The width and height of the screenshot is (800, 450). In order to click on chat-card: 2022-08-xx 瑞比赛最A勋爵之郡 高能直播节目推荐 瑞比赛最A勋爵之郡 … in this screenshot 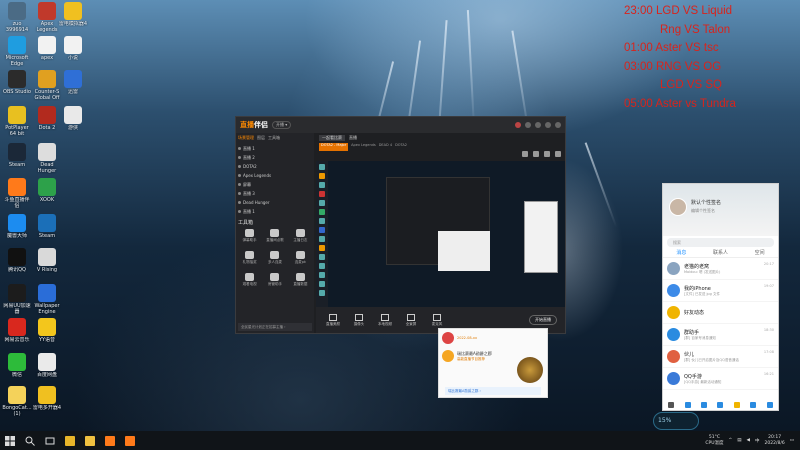, I will do `click(493, 363)`.